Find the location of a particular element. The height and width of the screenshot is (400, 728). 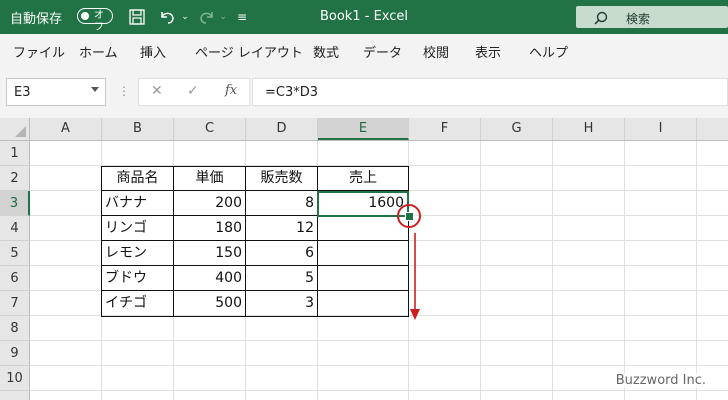

table-cell: 200 is located at coordinates (209, 203).